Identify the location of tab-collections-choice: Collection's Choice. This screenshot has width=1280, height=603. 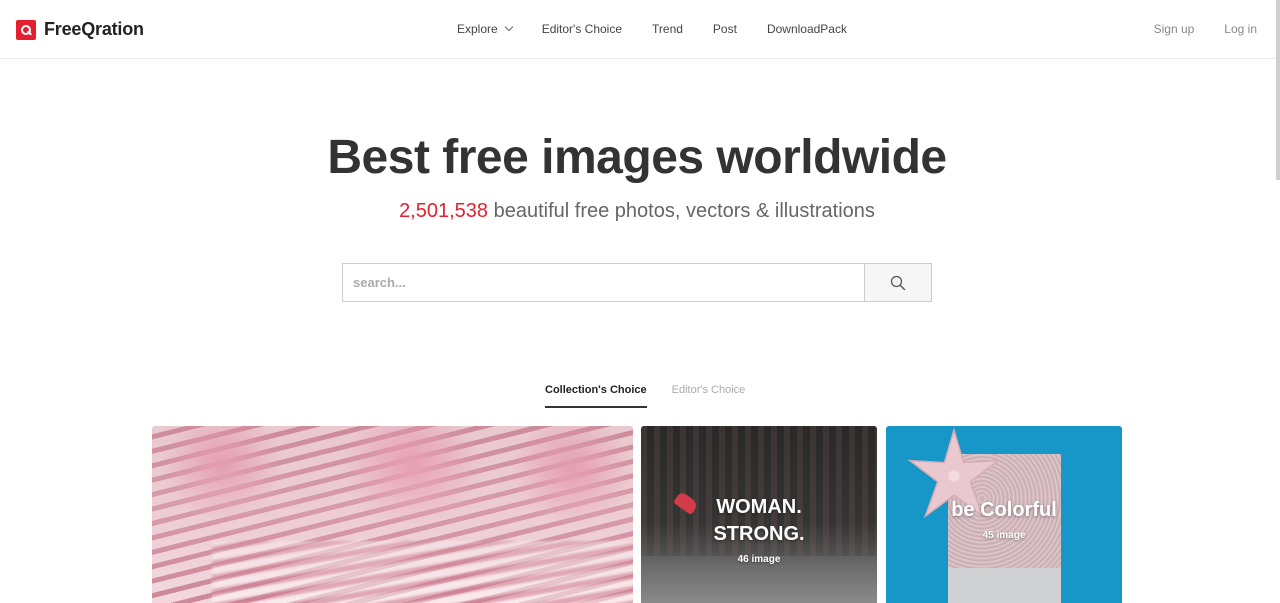
(596, 396).